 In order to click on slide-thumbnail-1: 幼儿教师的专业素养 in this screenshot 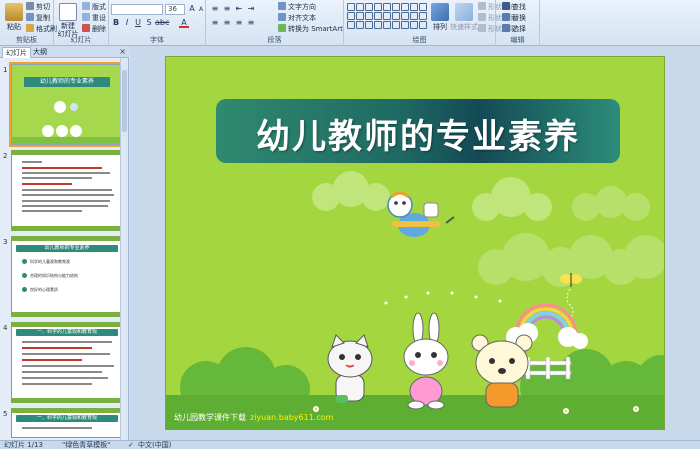, I will do `click(67, 104)`.